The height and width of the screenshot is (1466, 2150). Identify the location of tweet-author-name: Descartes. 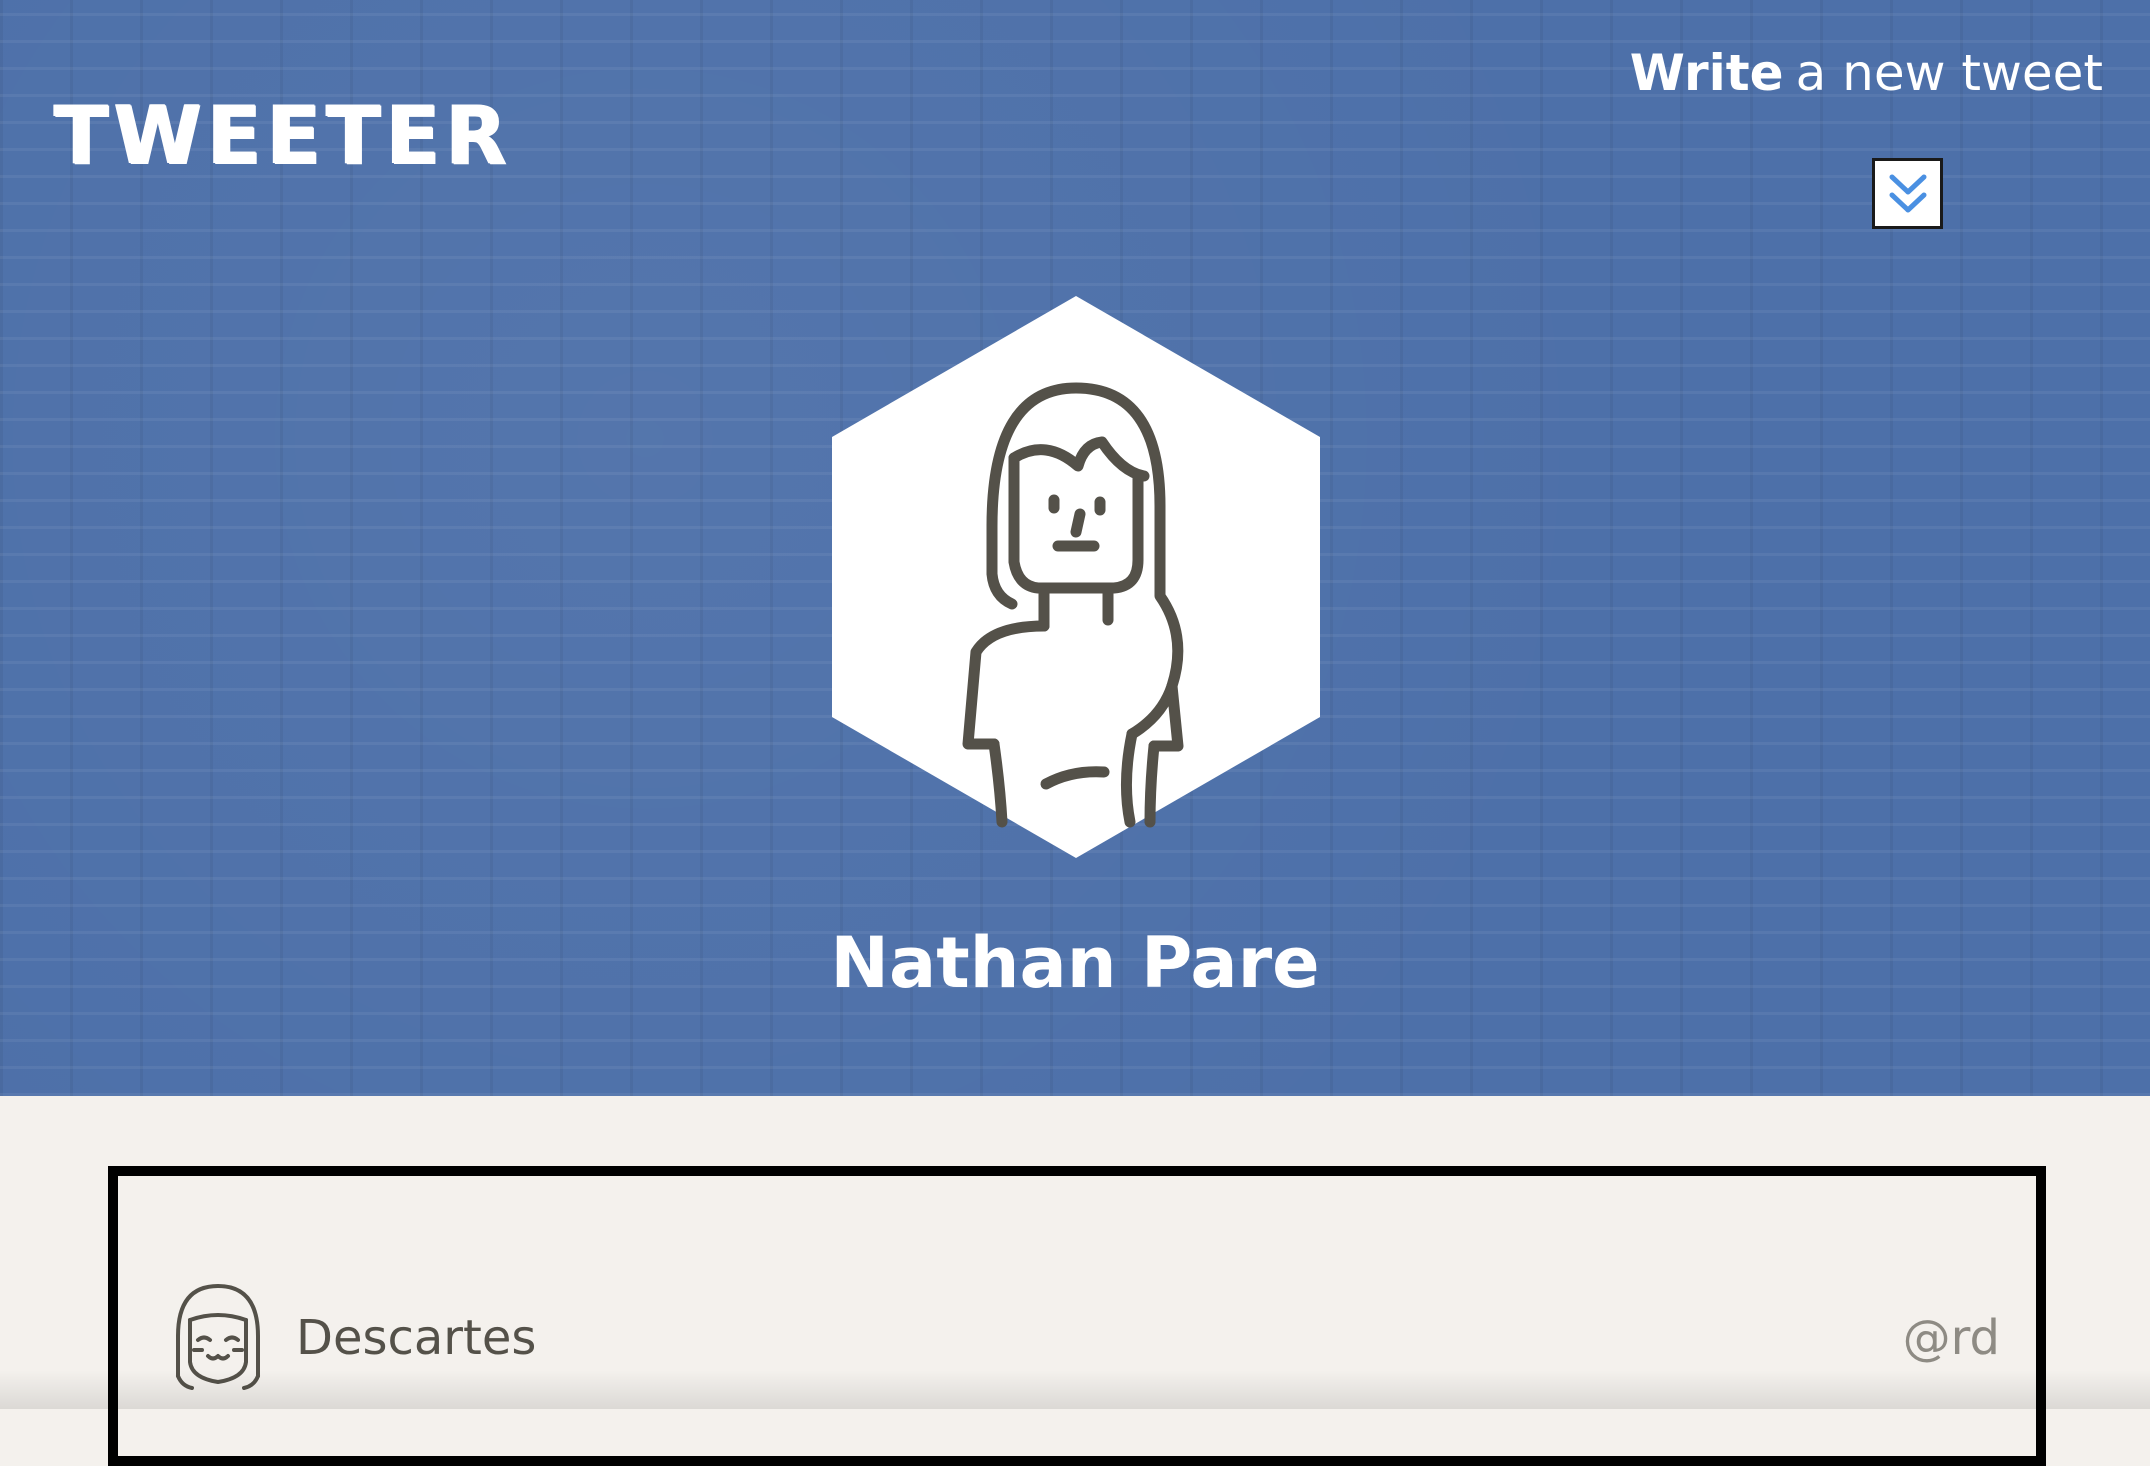
(416, 1338).